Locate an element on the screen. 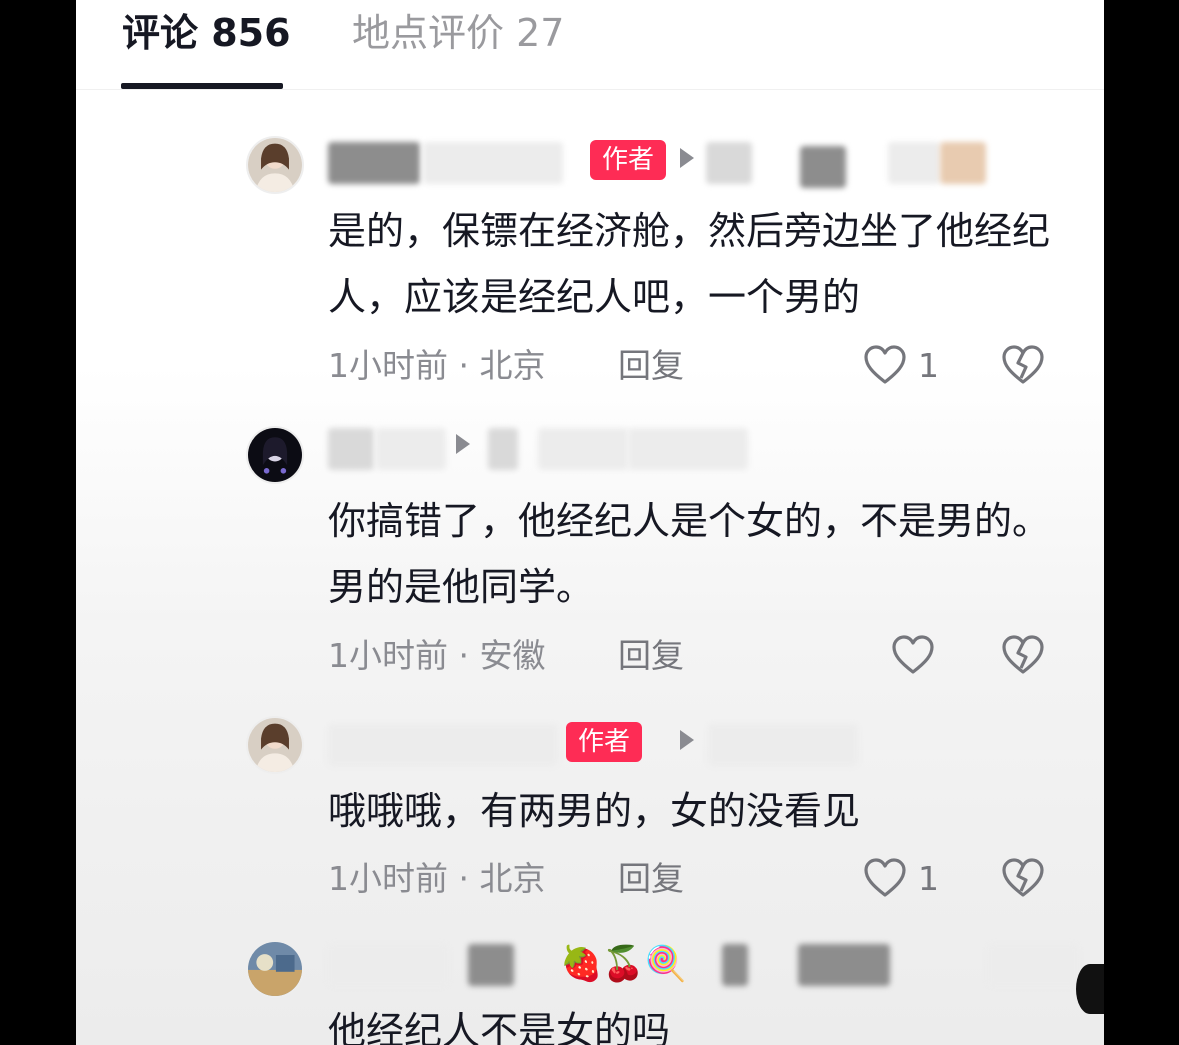  comment-text: 你搞错了，他经纪人是个女的，不是男的。男的是他同学。 is located at coordinates (689, 554).